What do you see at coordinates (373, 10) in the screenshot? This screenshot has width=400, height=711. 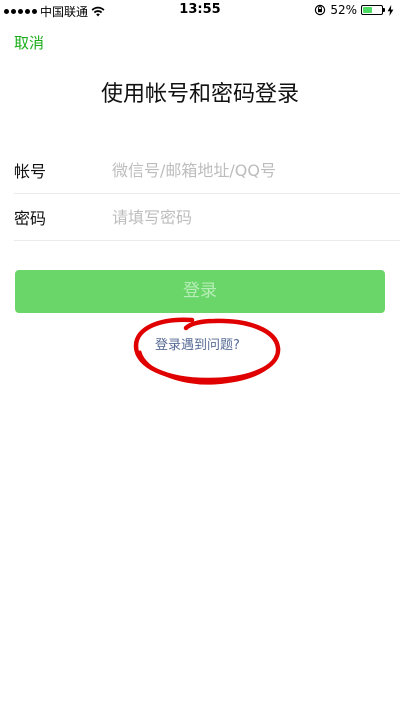 I see `battery-icon` at bounding box center [373, 10].